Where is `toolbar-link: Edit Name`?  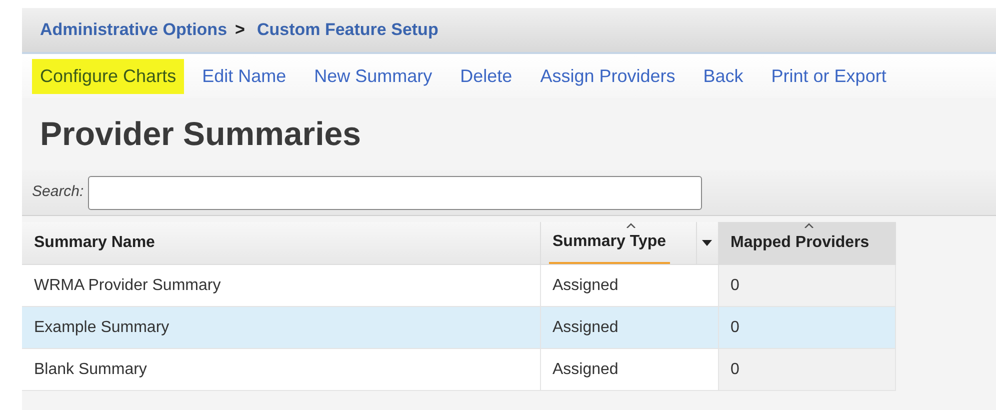
toolbar-link: Edit Name is located at coordinates (244, 76).